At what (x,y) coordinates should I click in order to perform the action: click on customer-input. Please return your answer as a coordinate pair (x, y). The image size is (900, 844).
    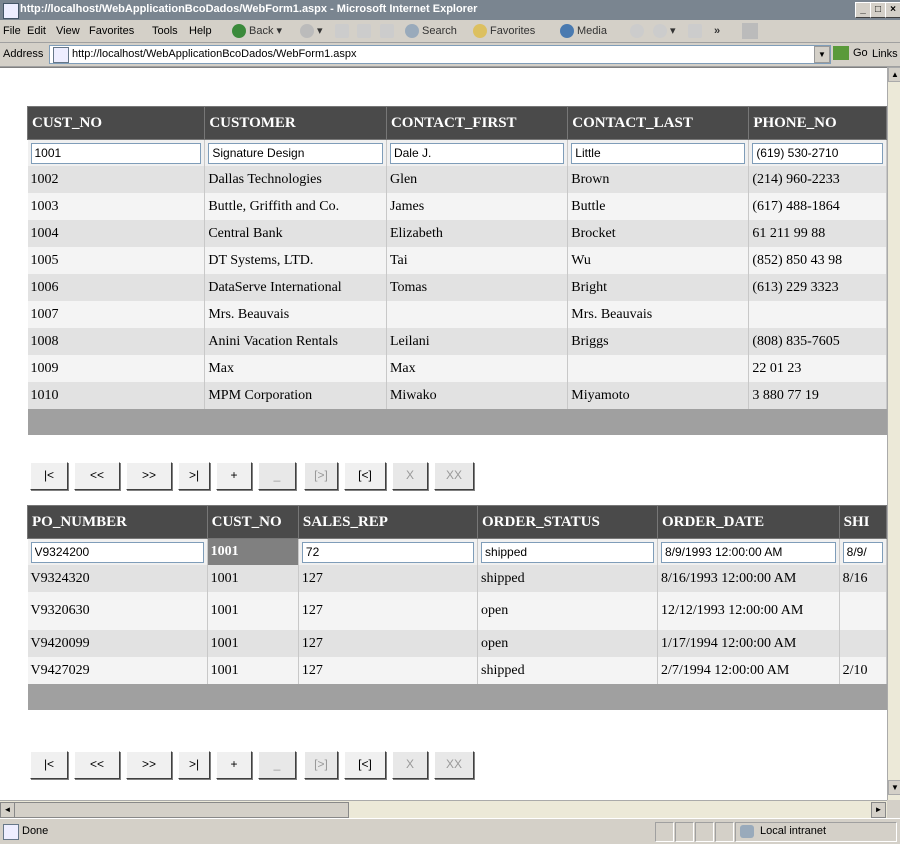
    Looking at the image, I should click on (295, 153).